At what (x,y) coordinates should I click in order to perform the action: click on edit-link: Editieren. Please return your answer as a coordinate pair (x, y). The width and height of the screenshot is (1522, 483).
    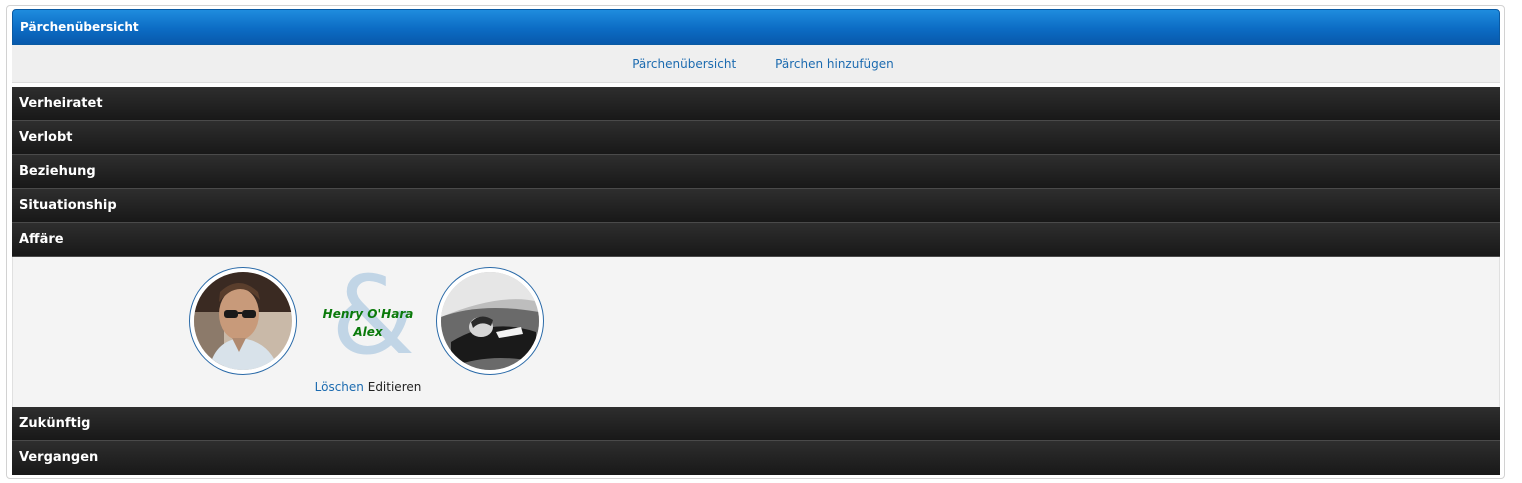
    Looking at the image, I should click on (395, 387).